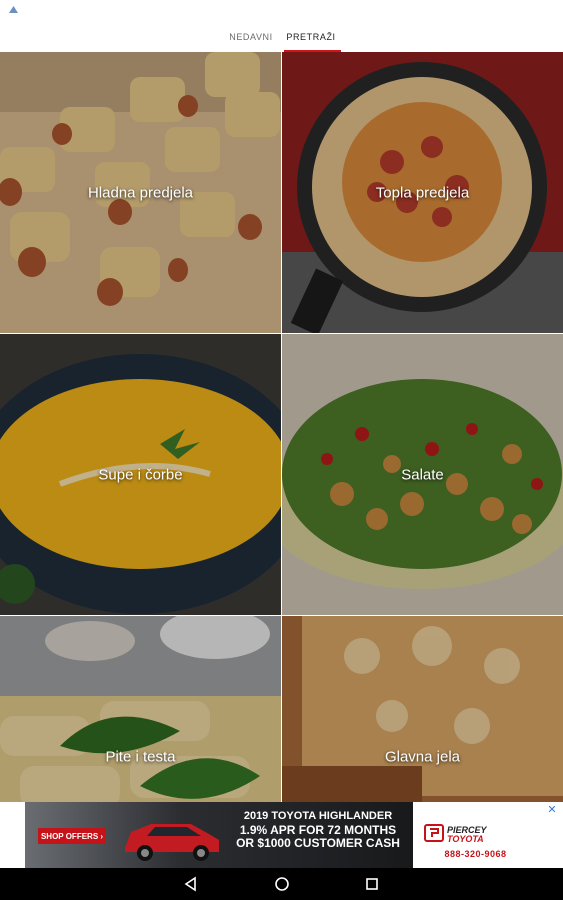  Describe the element at coordinates (465, 839) in the screenshot. I see `svg-text: TOYOTA` at that location.